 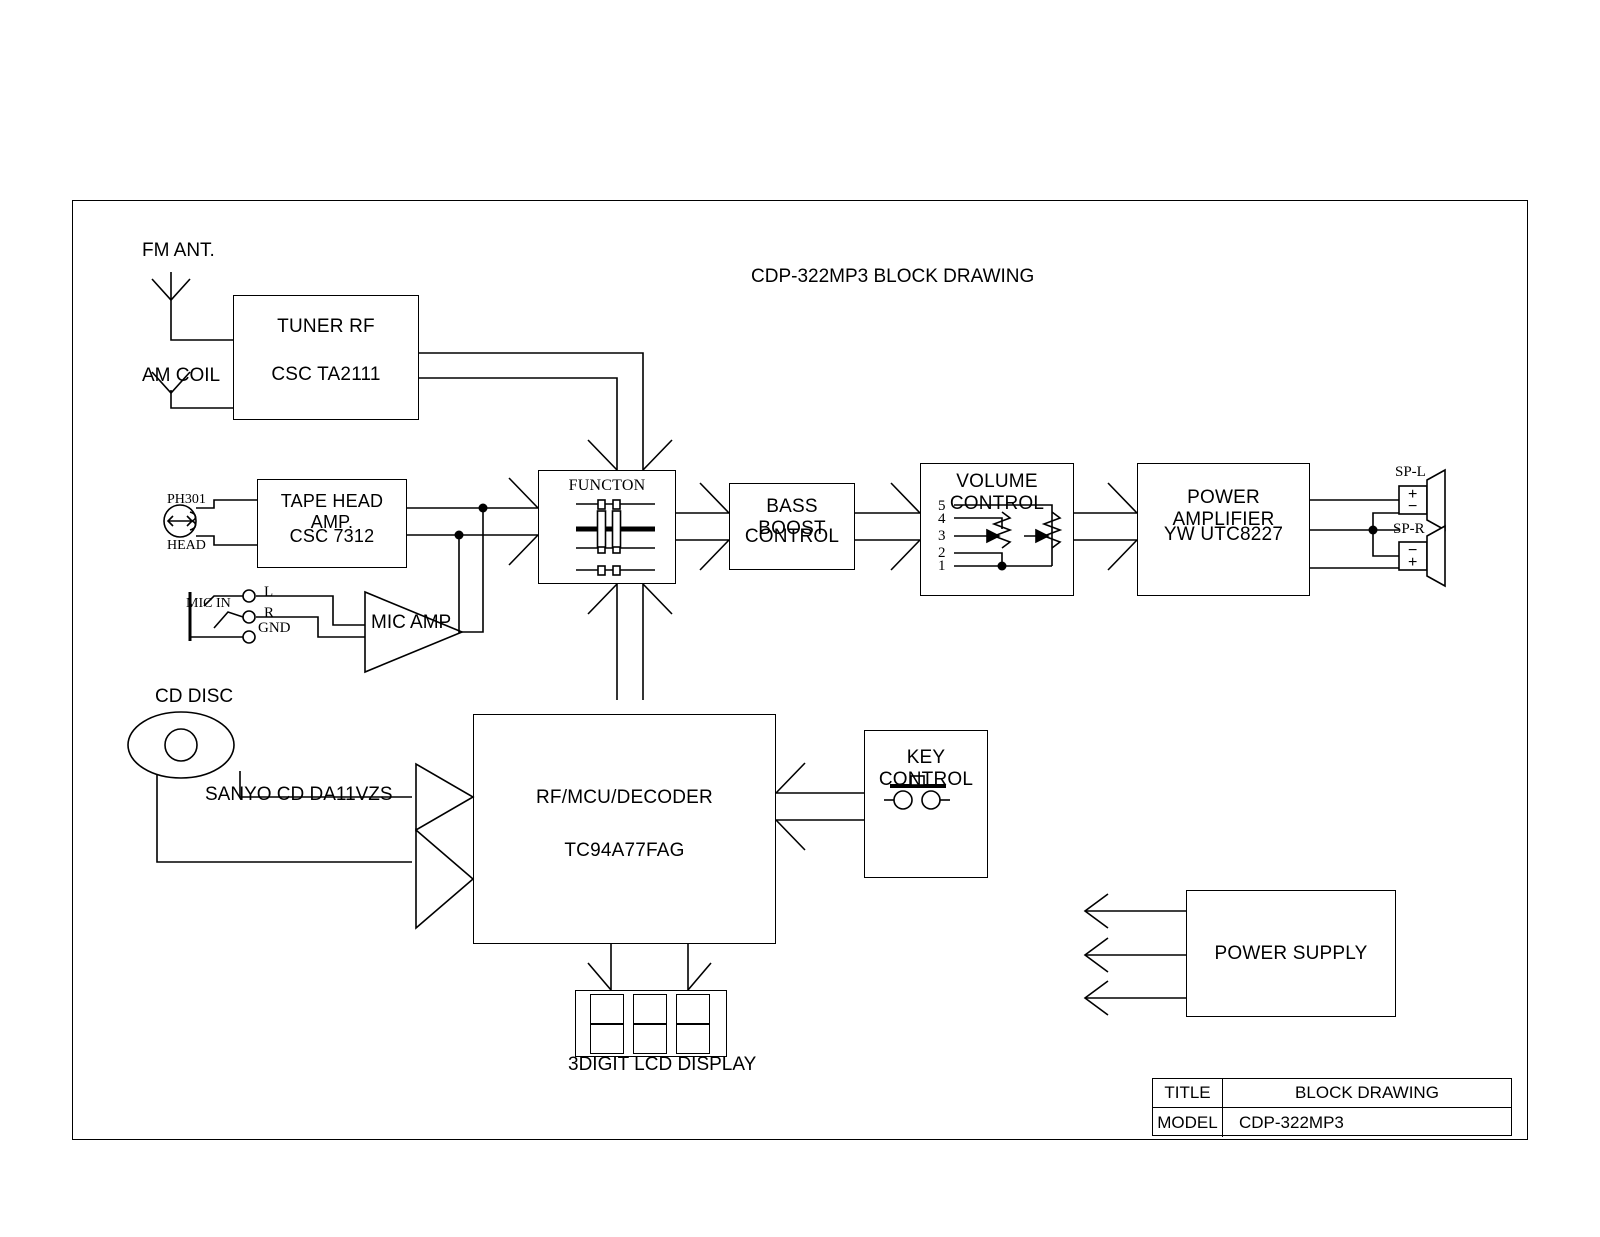 What do you see at coordinates (178, 250) in the screenshot?
I see `fm-antenna-label: FM ANT.` at bounding box center [178, 250].